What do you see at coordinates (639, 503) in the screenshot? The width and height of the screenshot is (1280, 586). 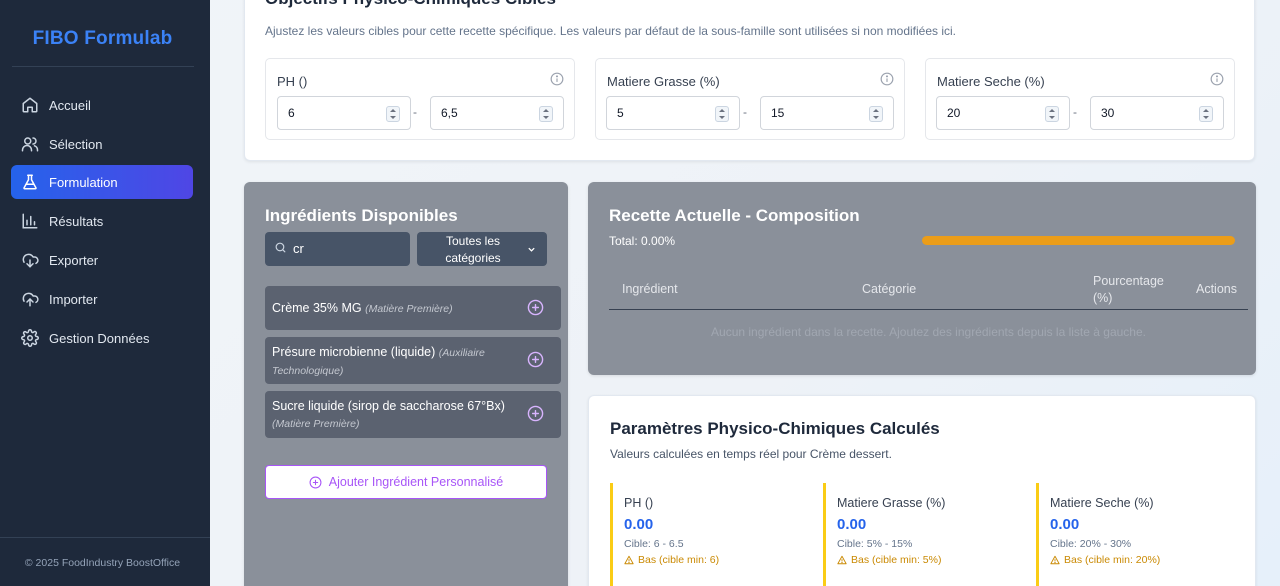 I see `metric-label: PH ()` at bounding box center [639, 503].